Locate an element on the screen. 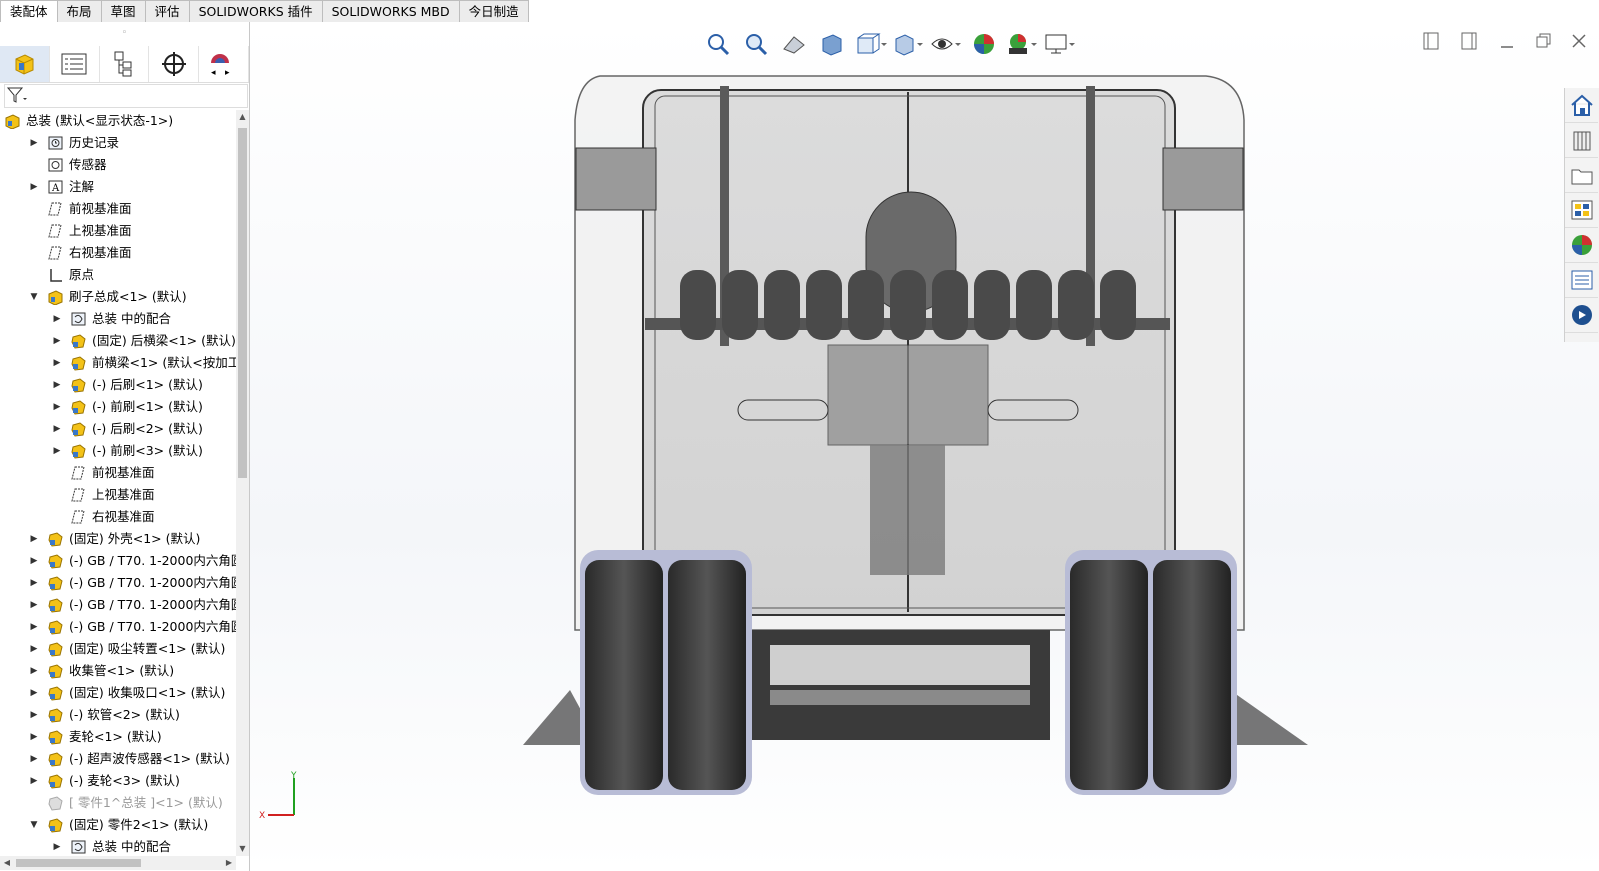 The image size is (1599, 871). appearances-tab is located at coordinates (1581, 245).